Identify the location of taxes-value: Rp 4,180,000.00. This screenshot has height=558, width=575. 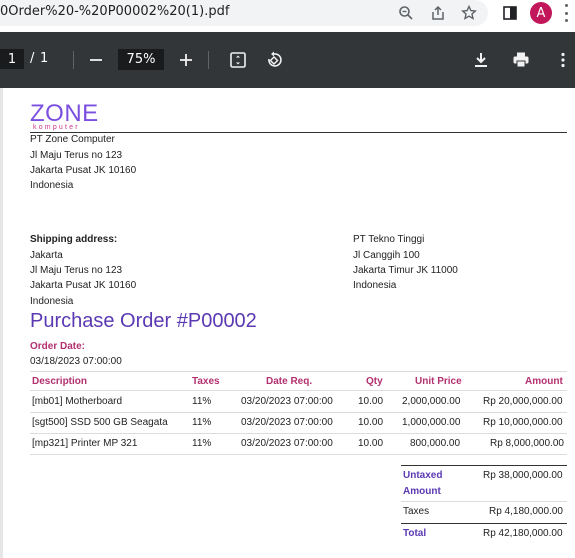
(526, 511).